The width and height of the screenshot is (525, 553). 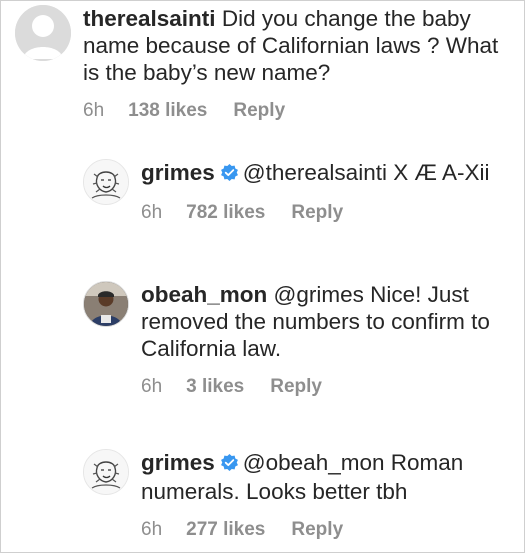 I want to click on obeah-mon-avatar-icon, so click(x=106, y=304).